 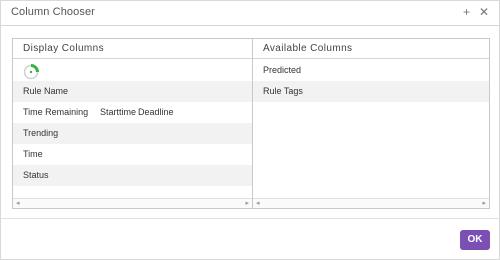 What do you see at coordinates (132, 70) in the screenshot?
I see `loading-row` at bounding box center [132, 70].